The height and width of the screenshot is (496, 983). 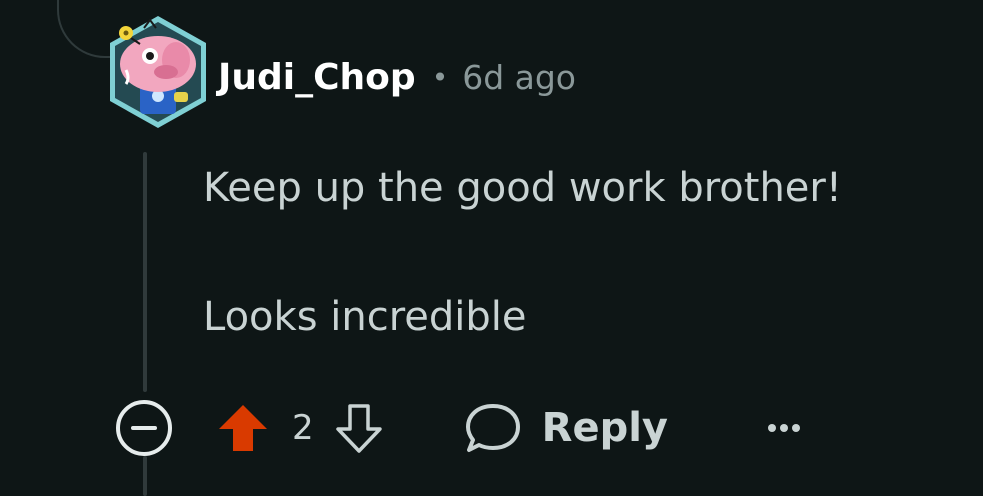 I want to click on user-avatar, so click(x=158, y=73).